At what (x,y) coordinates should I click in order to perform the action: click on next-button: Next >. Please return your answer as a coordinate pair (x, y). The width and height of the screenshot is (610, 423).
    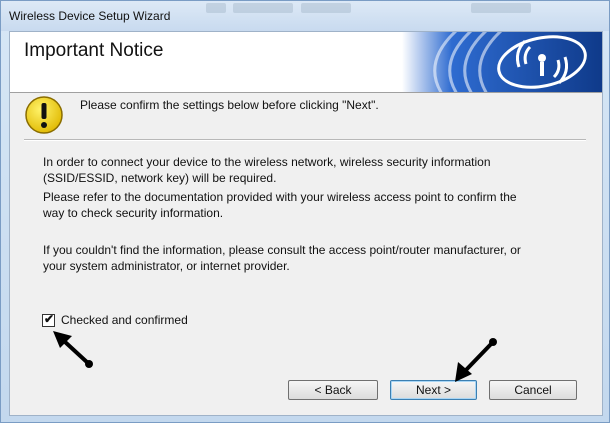
    Looking at the image, I should click on (433, 390).